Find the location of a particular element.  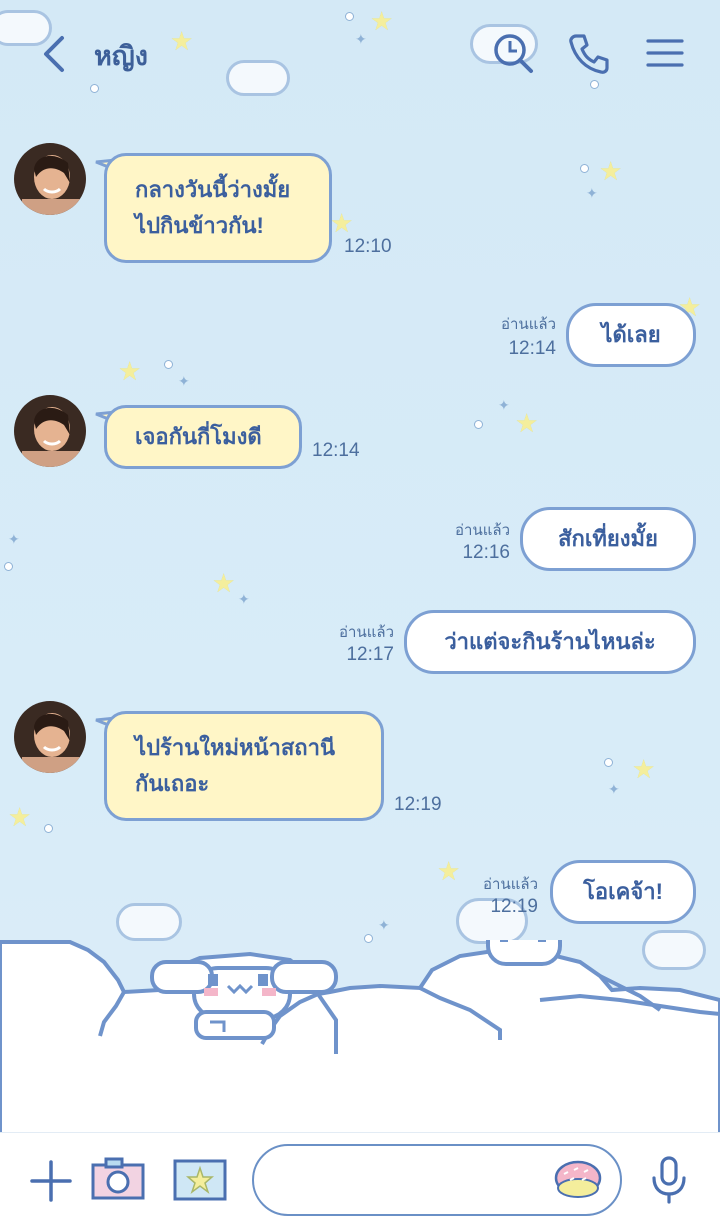

sticker-icon is located at coordinates (578, 1179).